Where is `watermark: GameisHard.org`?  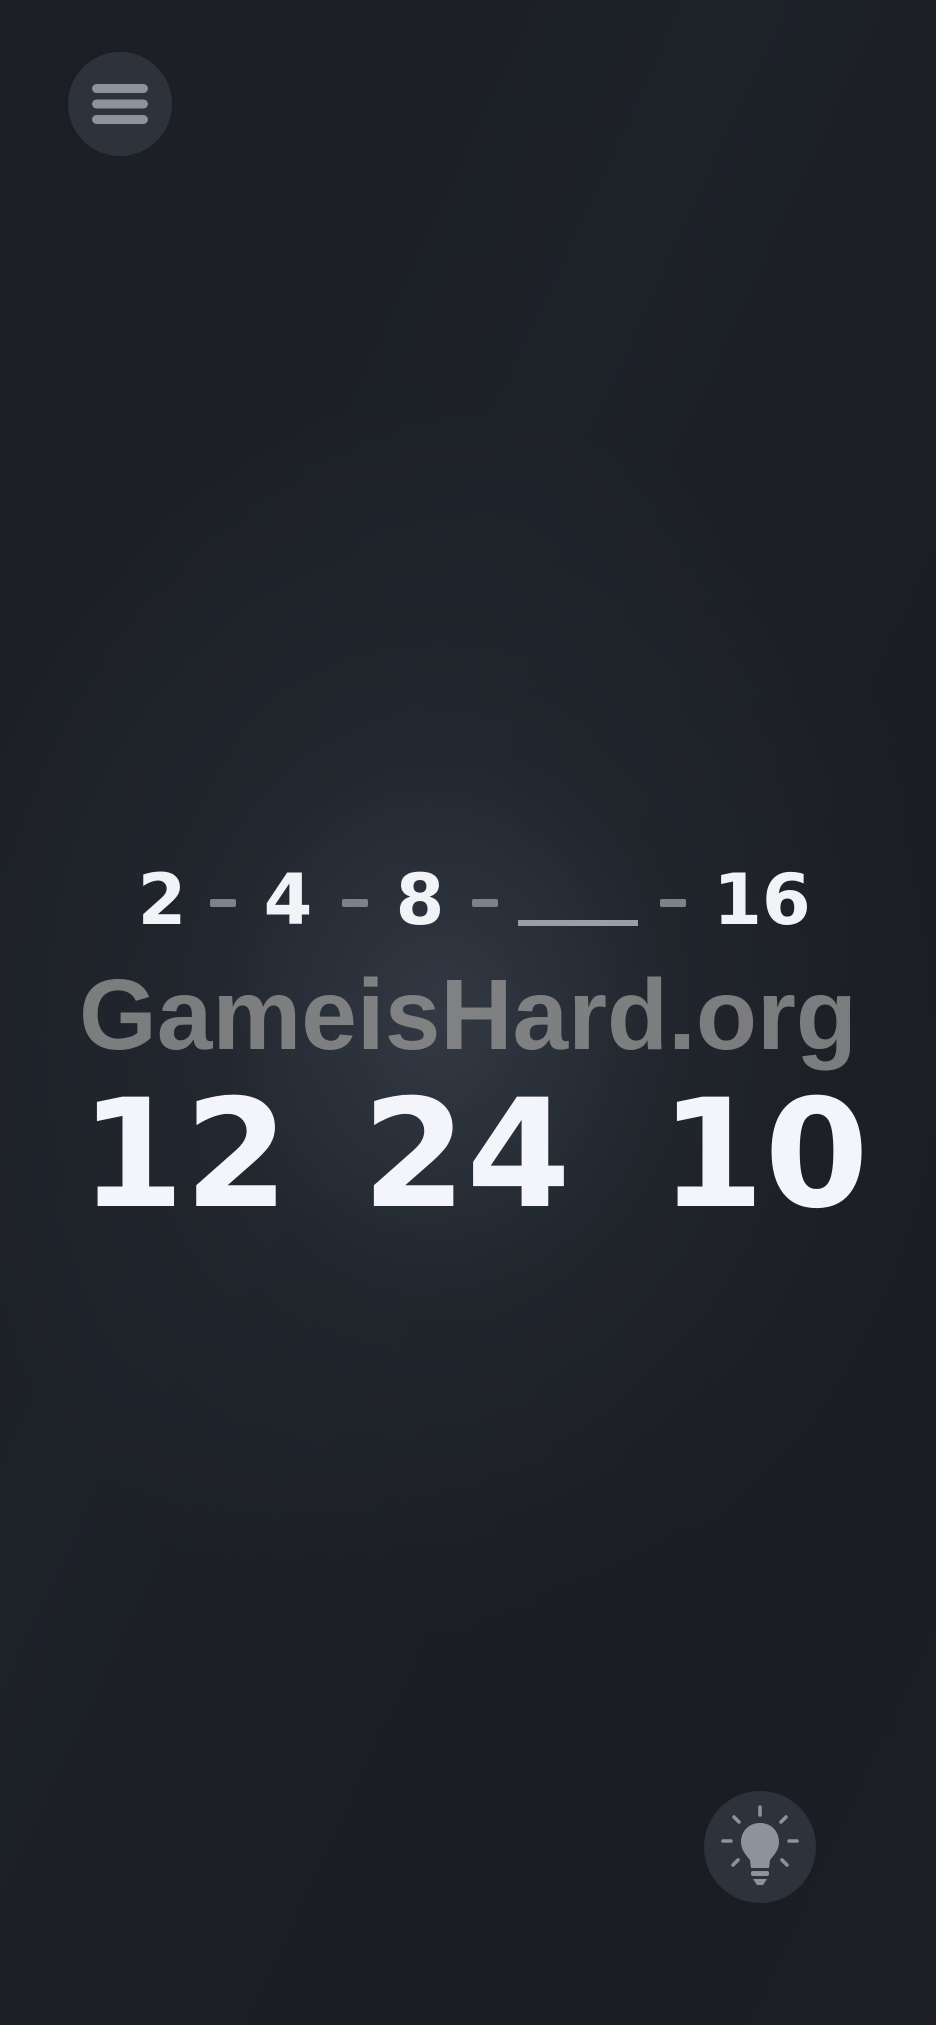
watermark: GameisHard.org is located at coordinates (468, 1015).